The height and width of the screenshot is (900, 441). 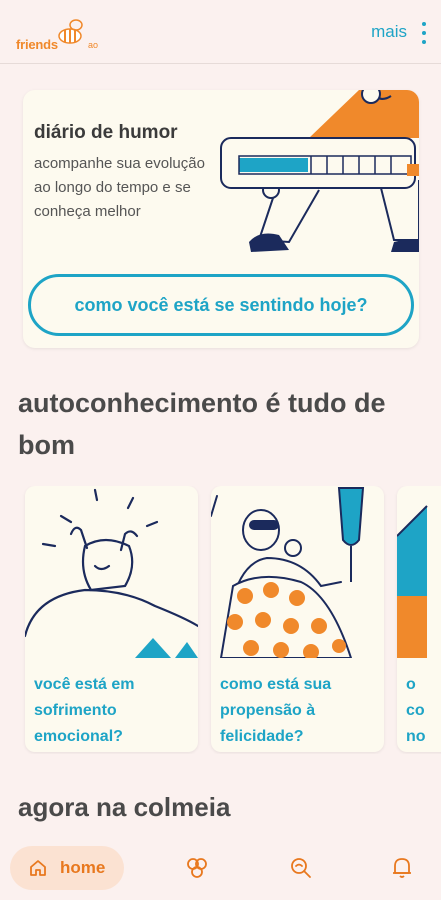 I want to click on kebab-menu-icon, so click(x=424, y=33).